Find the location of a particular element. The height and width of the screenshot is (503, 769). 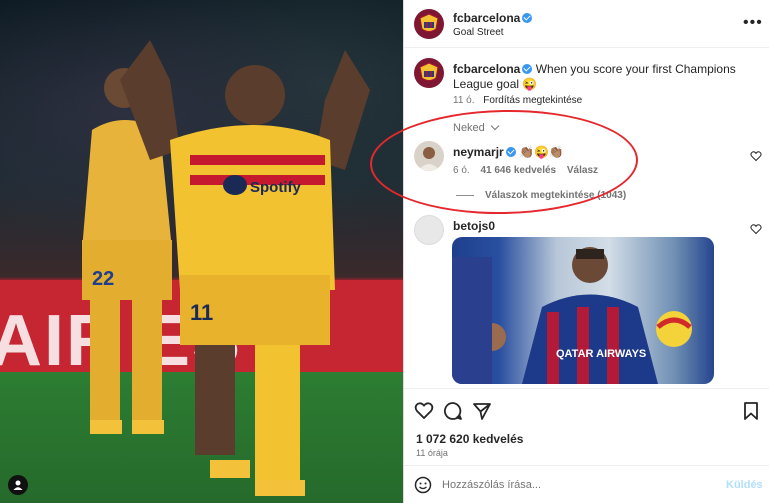

comment-bar: Küldés is located at coordinates (586, 484).